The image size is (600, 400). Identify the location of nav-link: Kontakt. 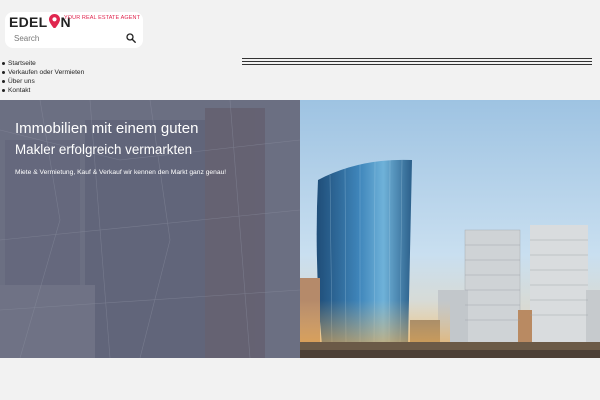
(19, 90).